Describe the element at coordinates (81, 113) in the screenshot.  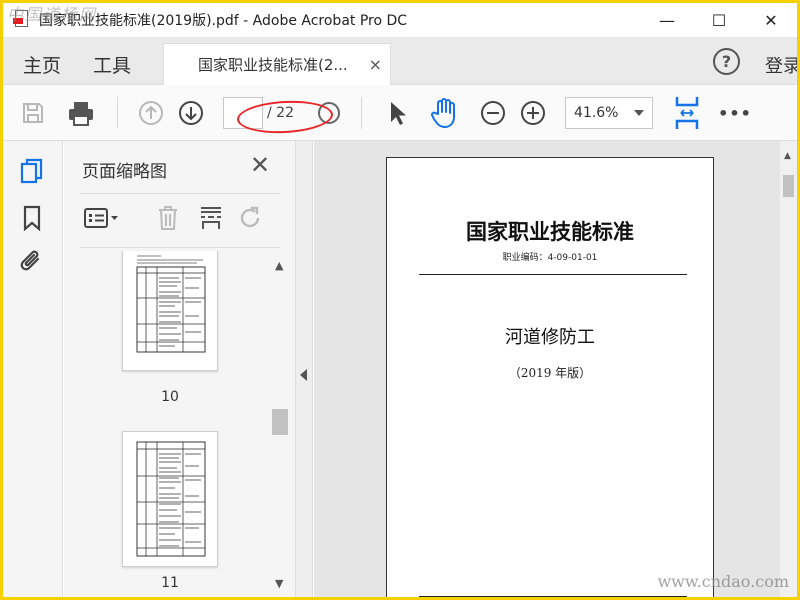
I see `print-icon` at that location.